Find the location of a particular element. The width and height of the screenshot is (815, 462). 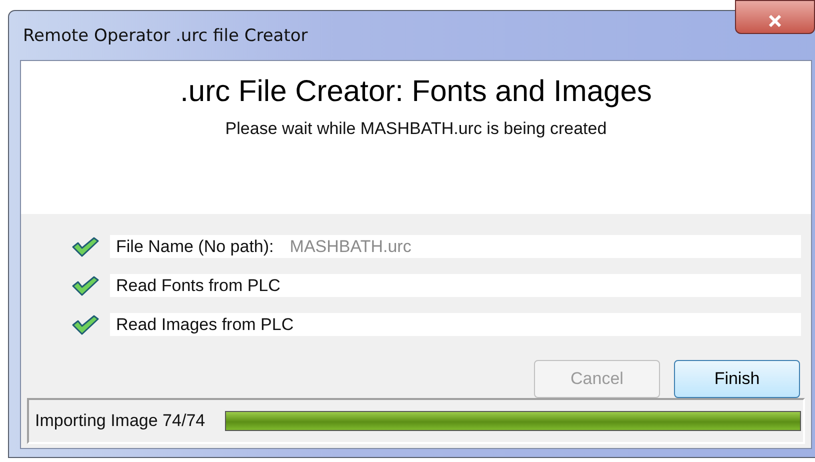

step-value: MASHBATH.urc is located at coordinates (351, 246).